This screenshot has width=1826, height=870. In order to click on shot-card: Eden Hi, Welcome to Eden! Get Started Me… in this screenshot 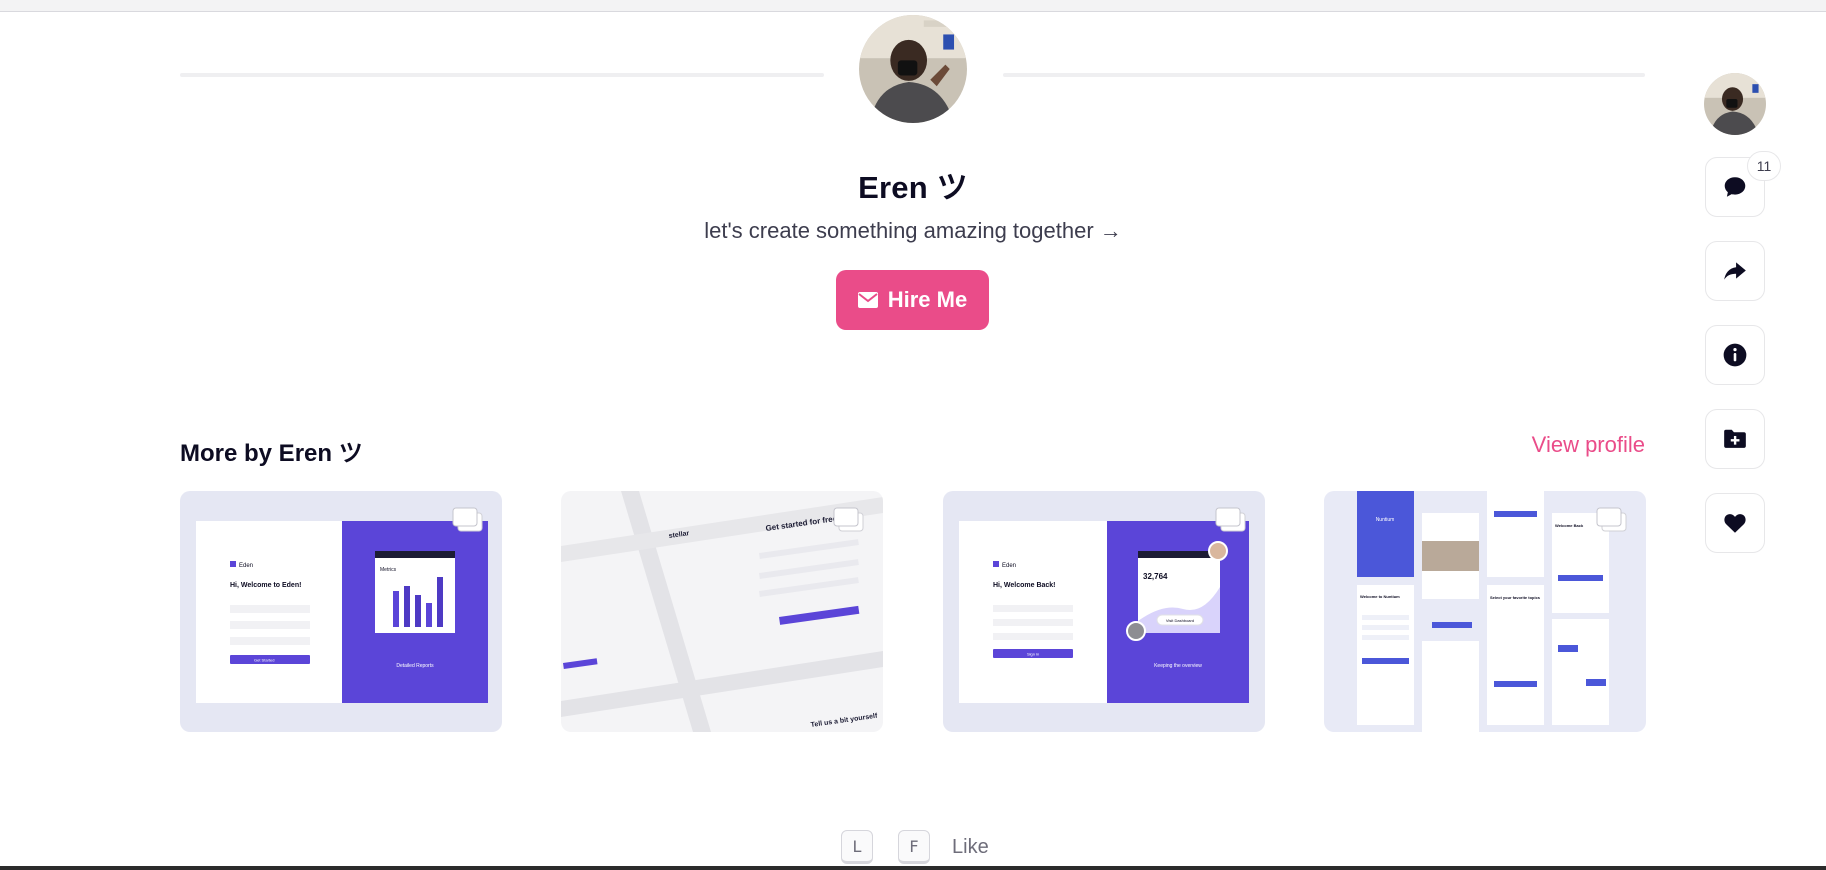, I will do `click(341, 611)`.